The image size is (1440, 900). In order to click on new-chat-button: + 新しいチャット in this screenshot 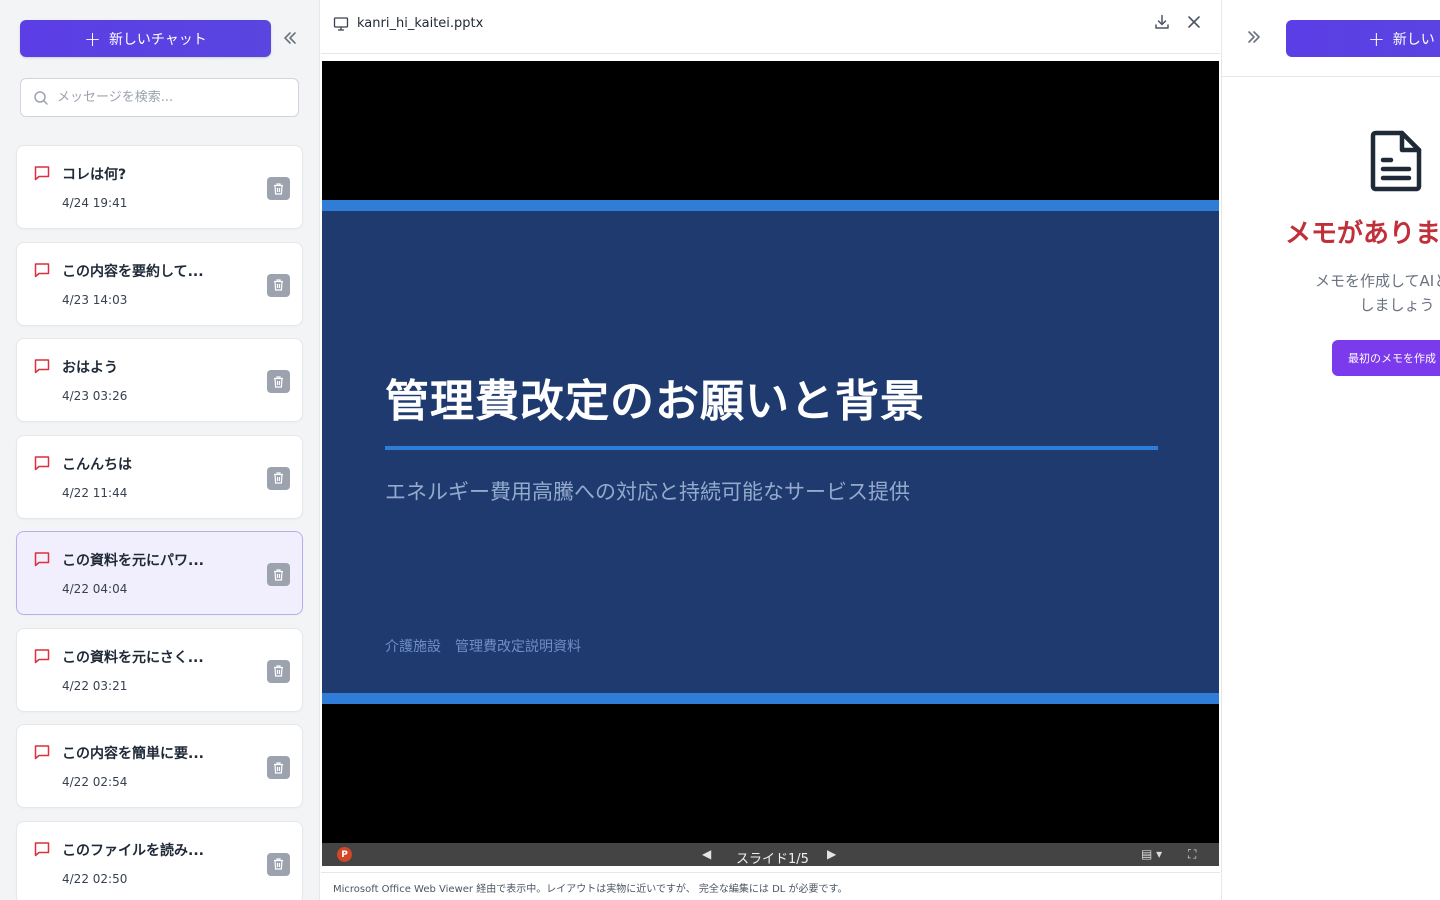, I will do `click(145, 38)`.